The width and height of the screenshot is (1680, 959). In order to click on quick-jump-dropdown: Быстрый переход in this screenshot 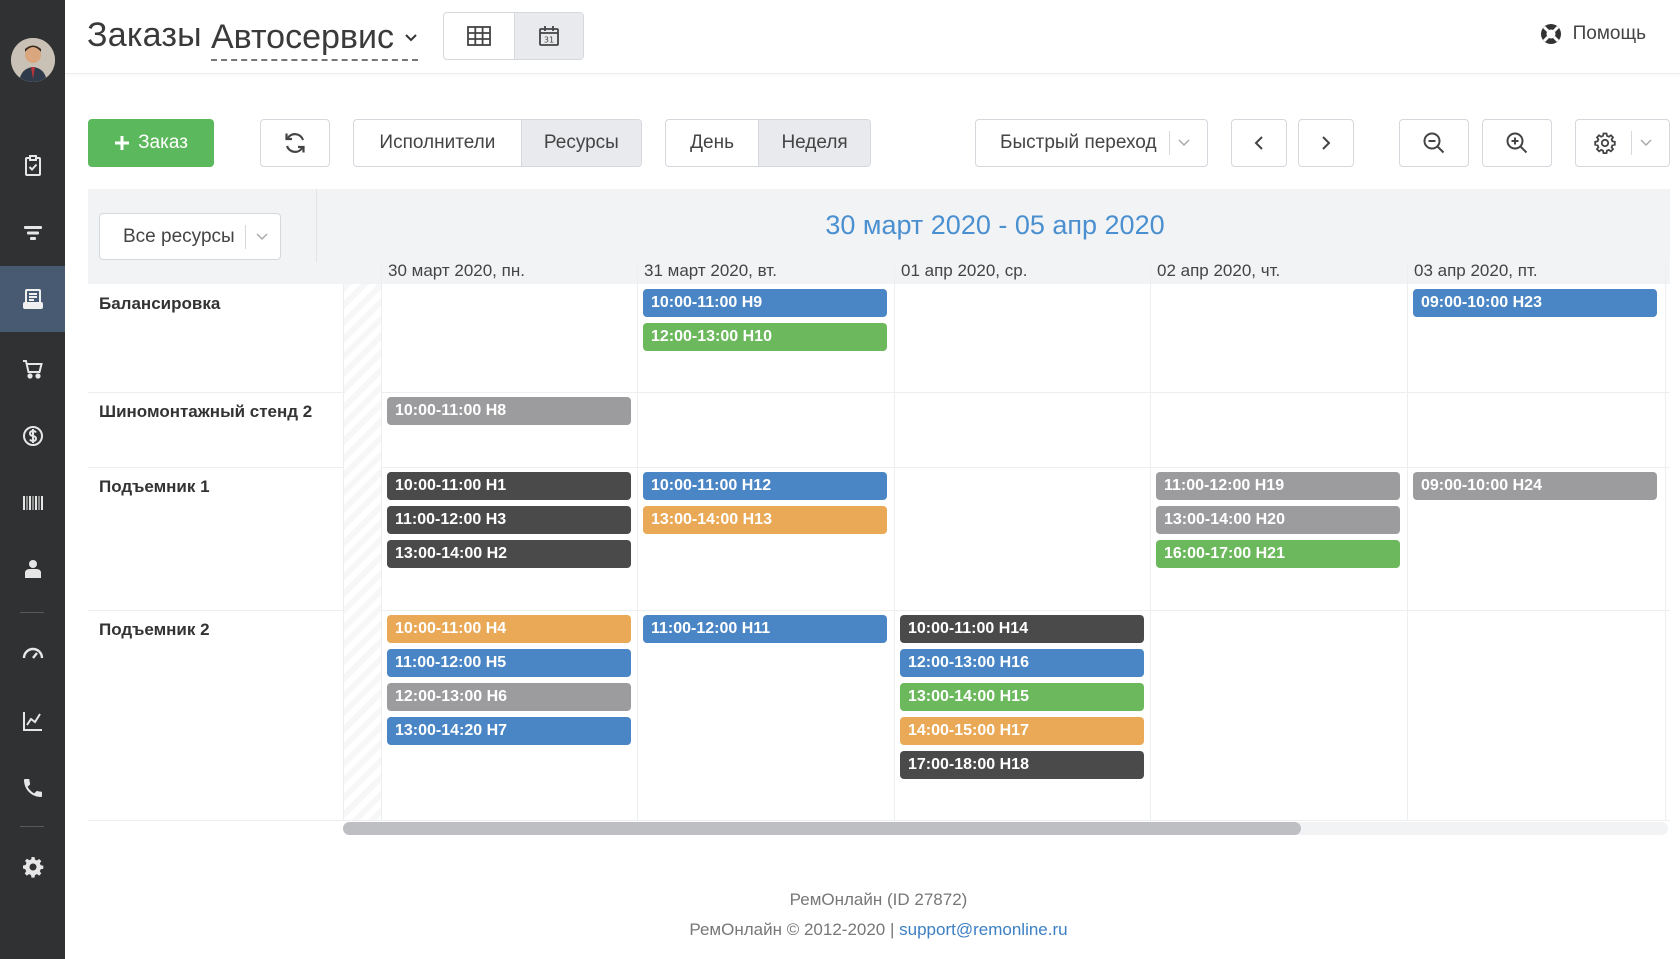, I will do `click(1091, 143)`.